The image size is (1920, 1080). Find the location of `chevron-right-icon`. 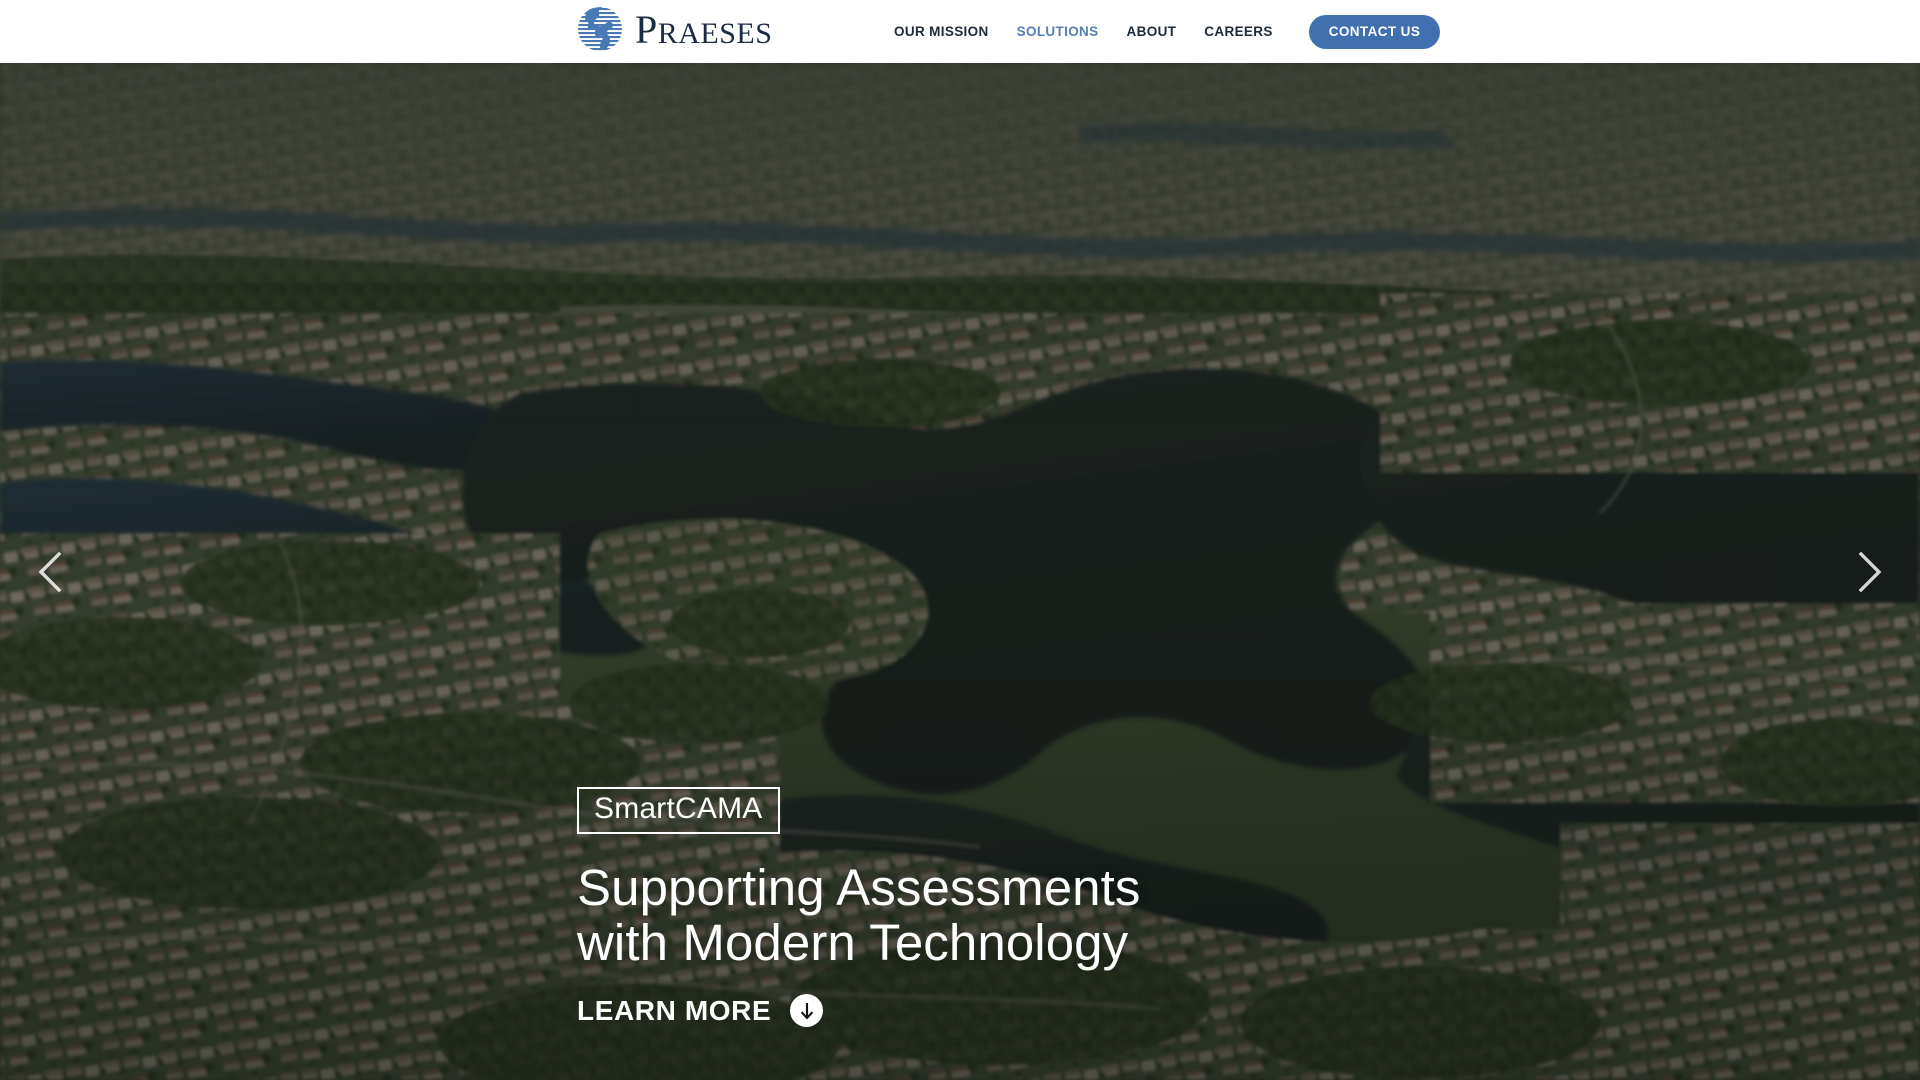

chevron-right-icon is located at coordinates (1869, 572).